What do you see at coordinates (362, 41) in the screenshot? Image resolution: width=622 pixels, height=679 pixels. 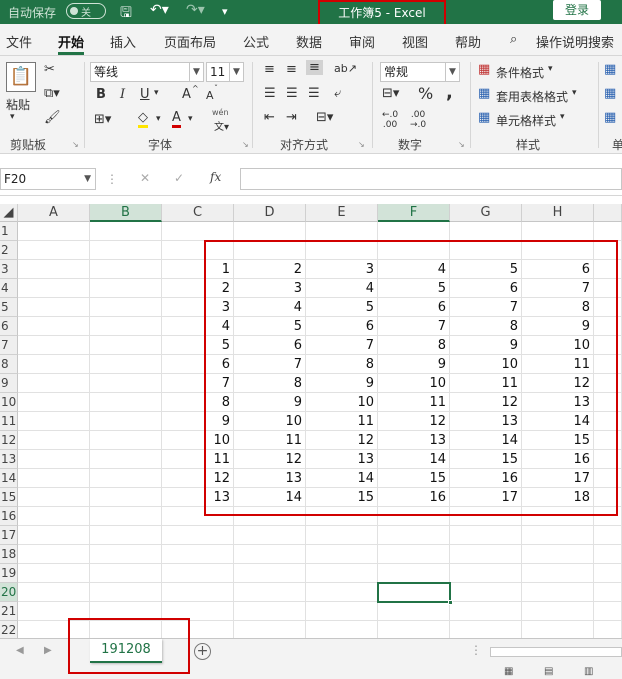 I see `tab-review: 审阅` at bounding box center [362, 41].